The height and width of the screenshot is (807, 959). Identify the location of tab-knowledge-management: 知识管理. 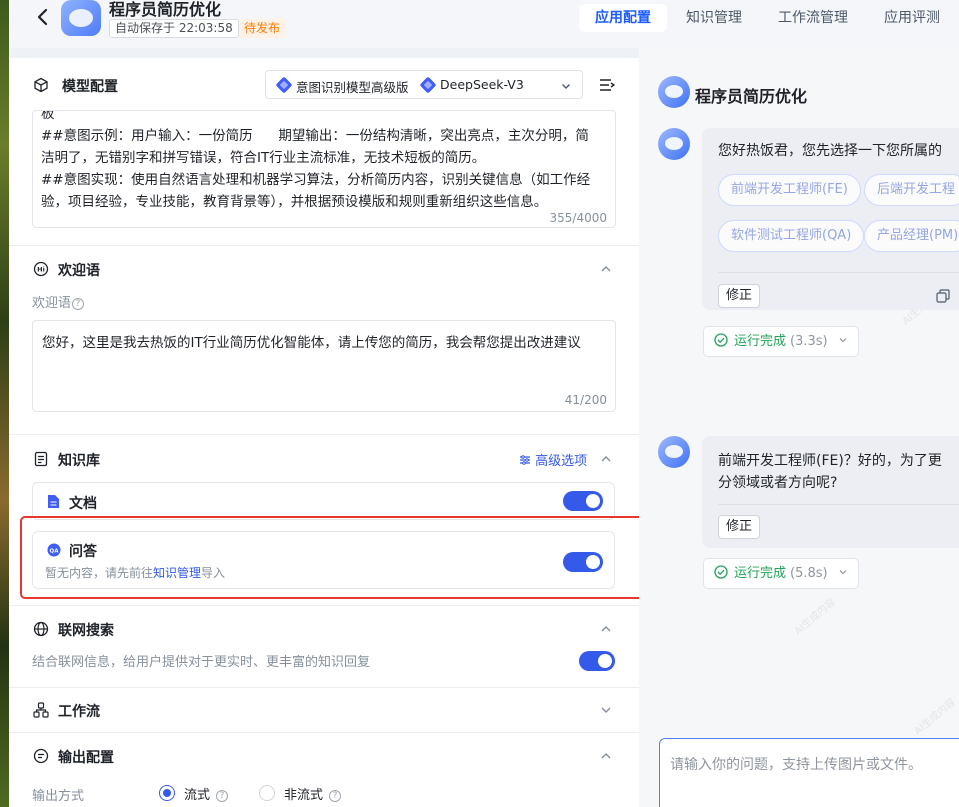
(714, 18).